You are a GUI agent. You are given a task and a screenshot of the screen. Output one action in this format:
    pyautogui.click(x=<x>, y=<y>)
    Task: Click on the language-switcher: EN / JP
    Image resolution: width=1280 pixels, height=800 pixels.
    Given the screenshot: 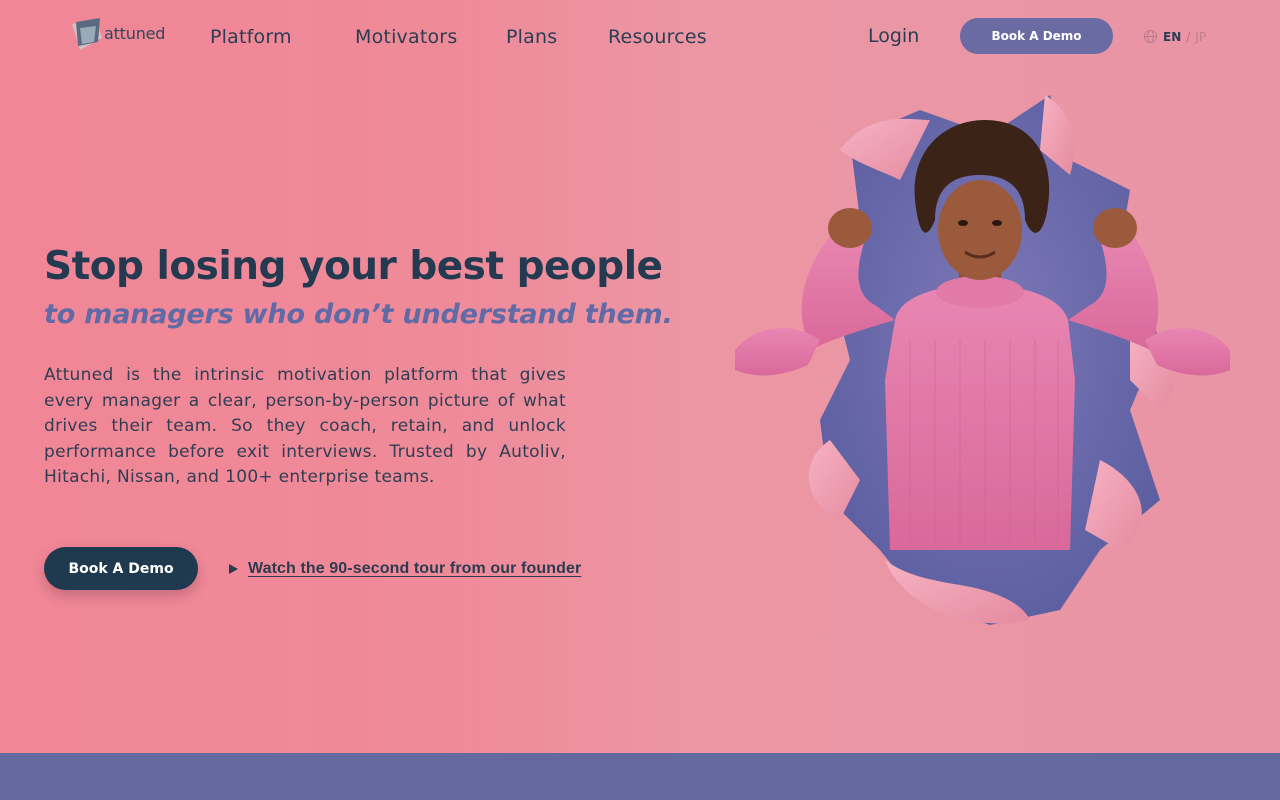 What is the action you would take?
    pyautogui.click(x=1174, y=36)
    